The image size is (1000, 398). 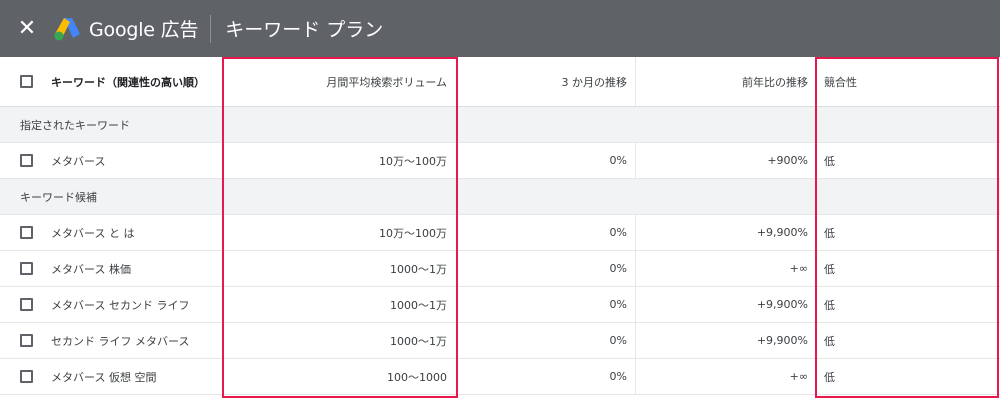 What do you see at coordinates (417, 377) in the screenshot?
I see `volume-cell: 100～1000` at bounding box center [417, 377].